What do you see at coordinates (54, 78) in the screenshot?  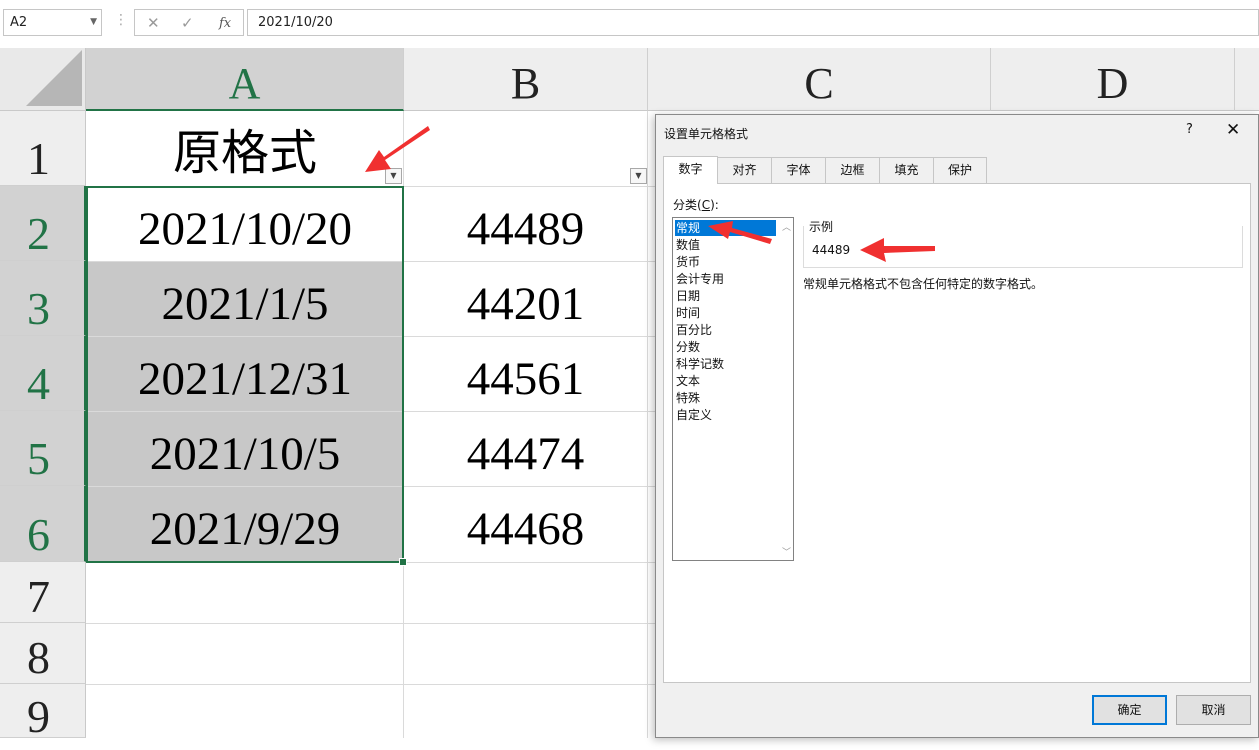 I see `select-all-triangle-icon` at bounding box center [54, 78].